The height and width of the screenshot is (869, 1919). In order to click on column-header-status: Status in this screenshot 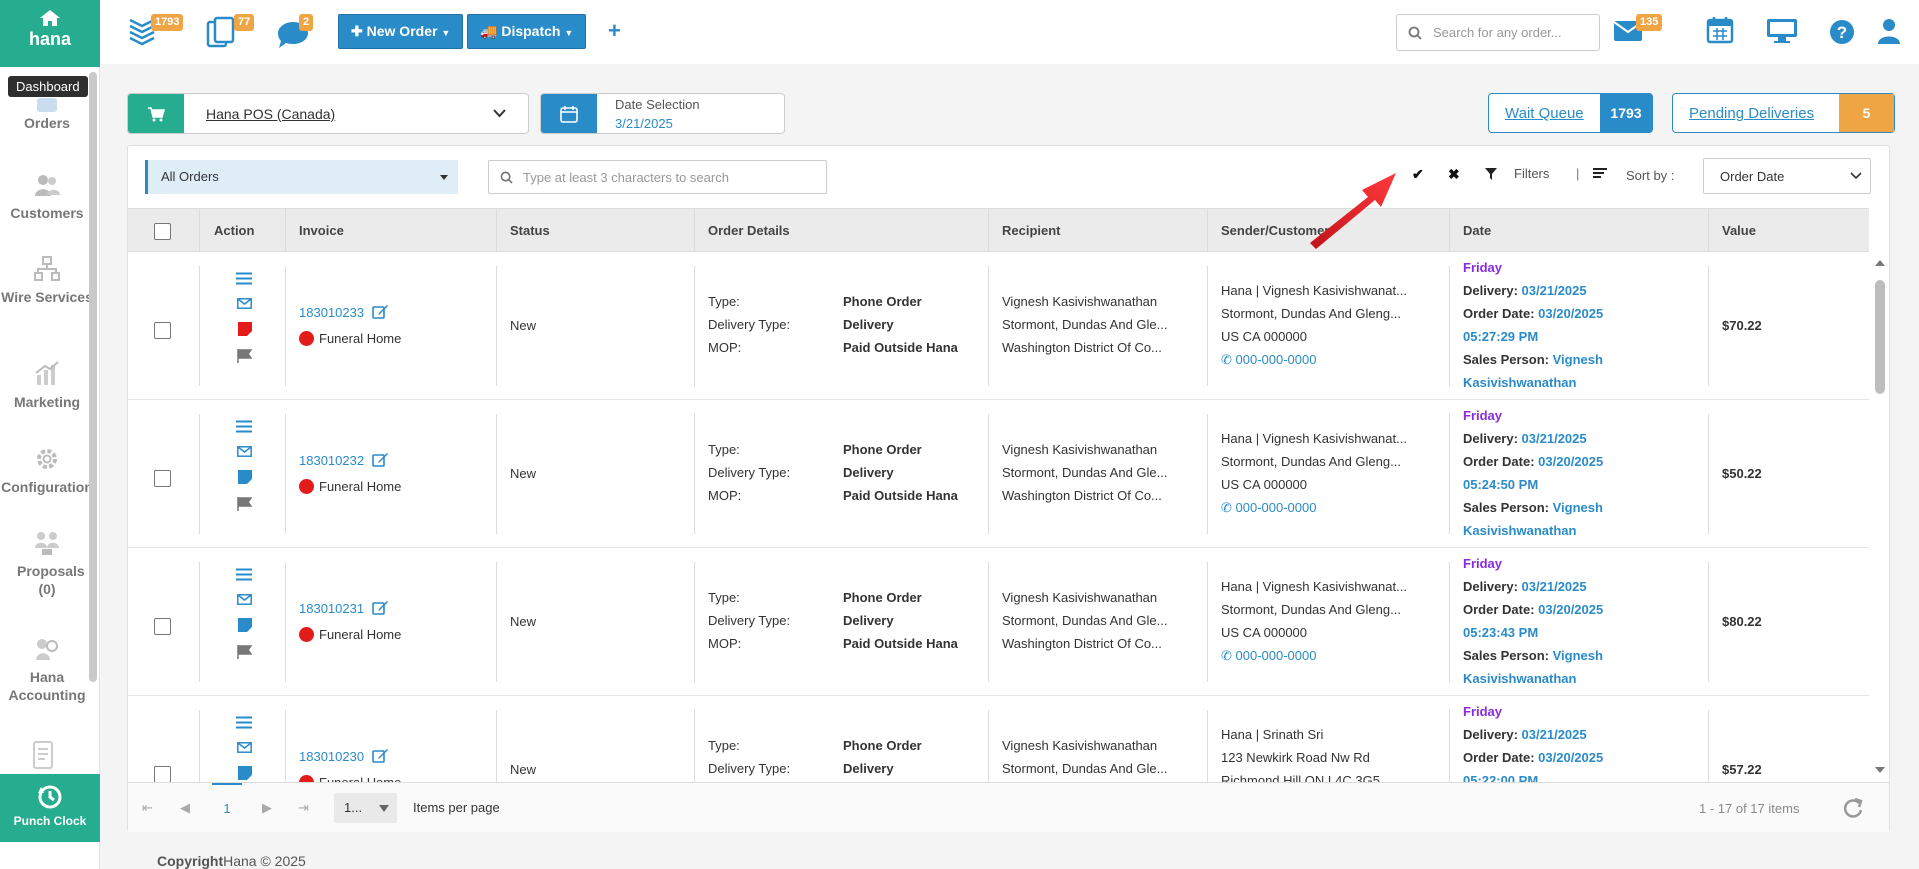, I will do `click(530, 230)`.